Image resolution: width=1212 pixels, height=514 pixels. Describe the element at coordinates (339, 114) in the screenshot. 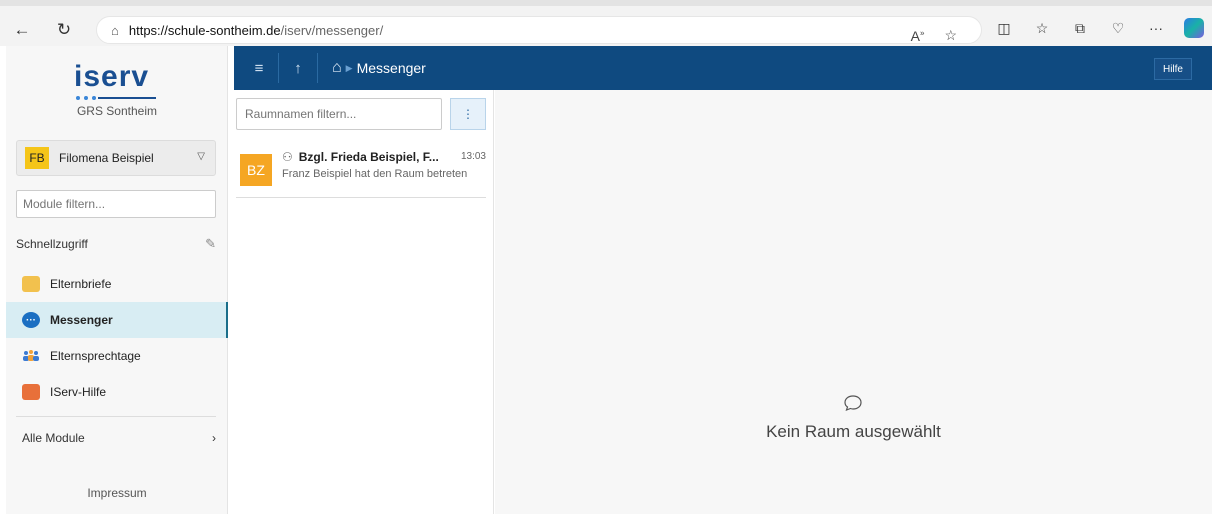

I see `room-filter-input` at that location.